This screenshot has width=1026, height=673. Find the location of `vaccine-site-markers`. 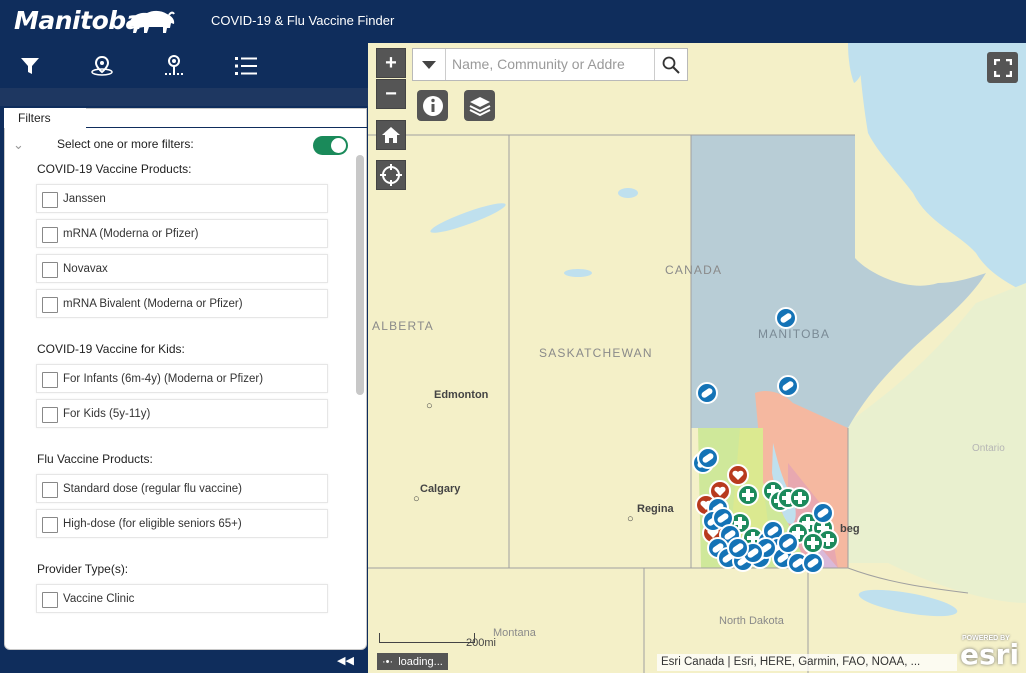

vaccine-site-markers is located at coordinates (765, 440).